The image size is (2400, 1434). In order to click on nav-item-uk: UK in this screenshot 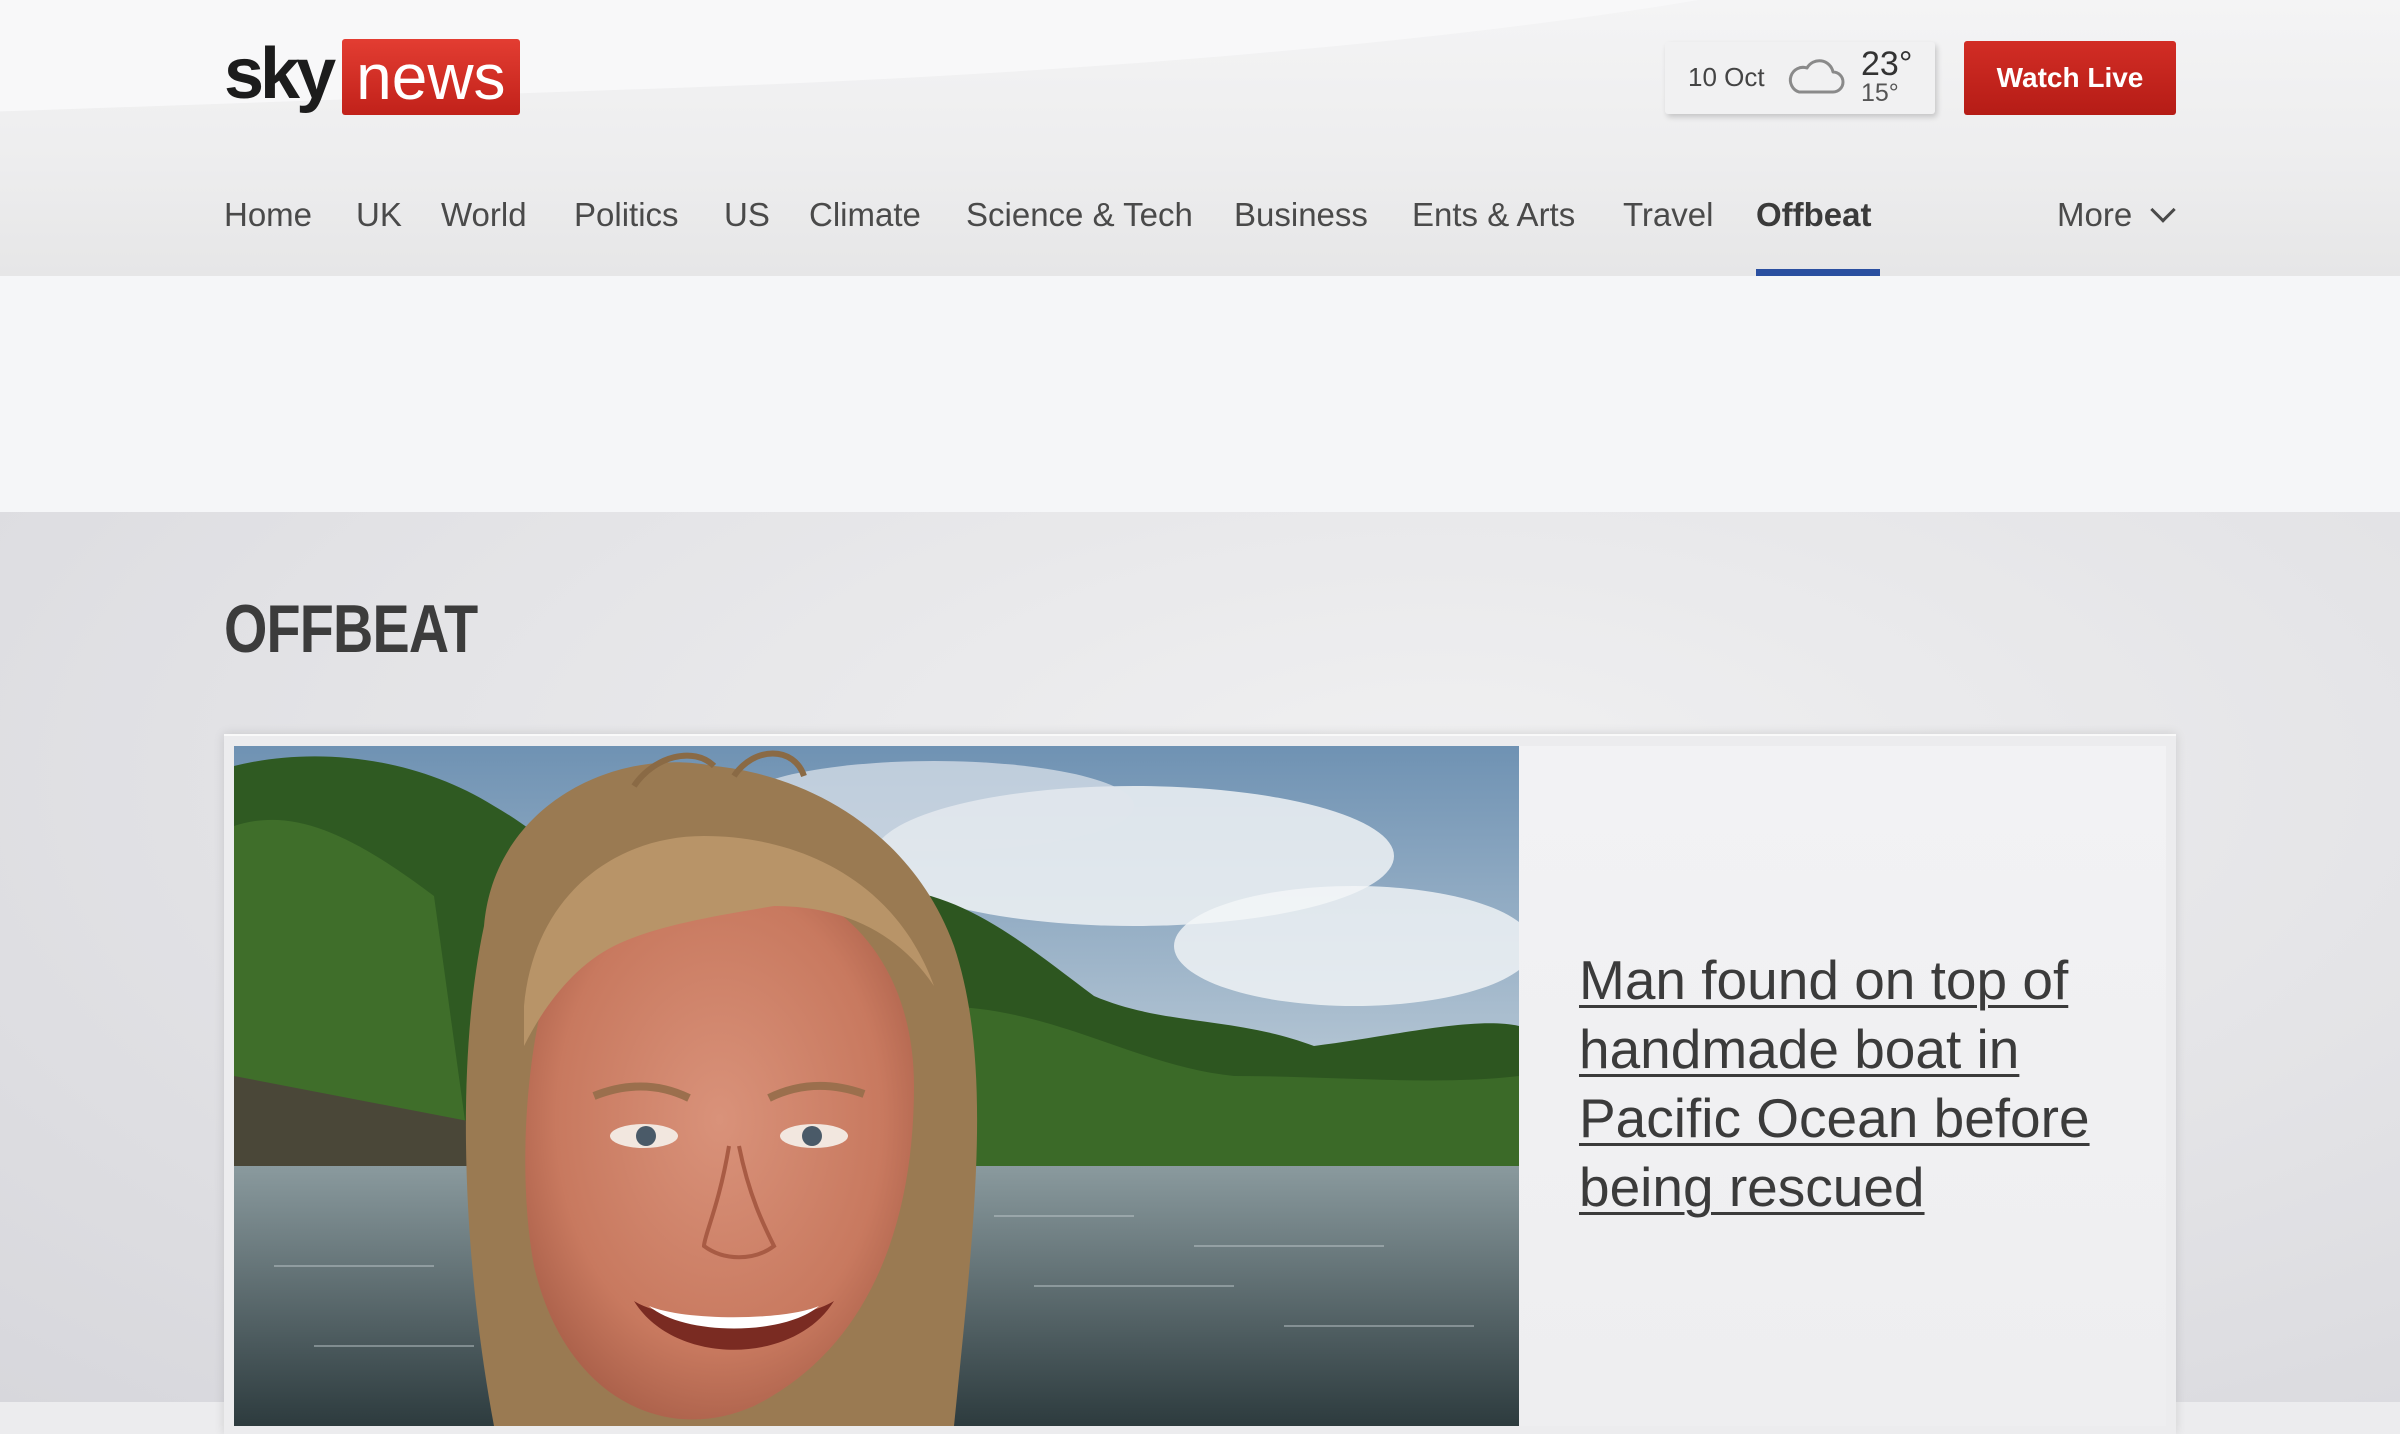, I will do `click(379, 215)`.